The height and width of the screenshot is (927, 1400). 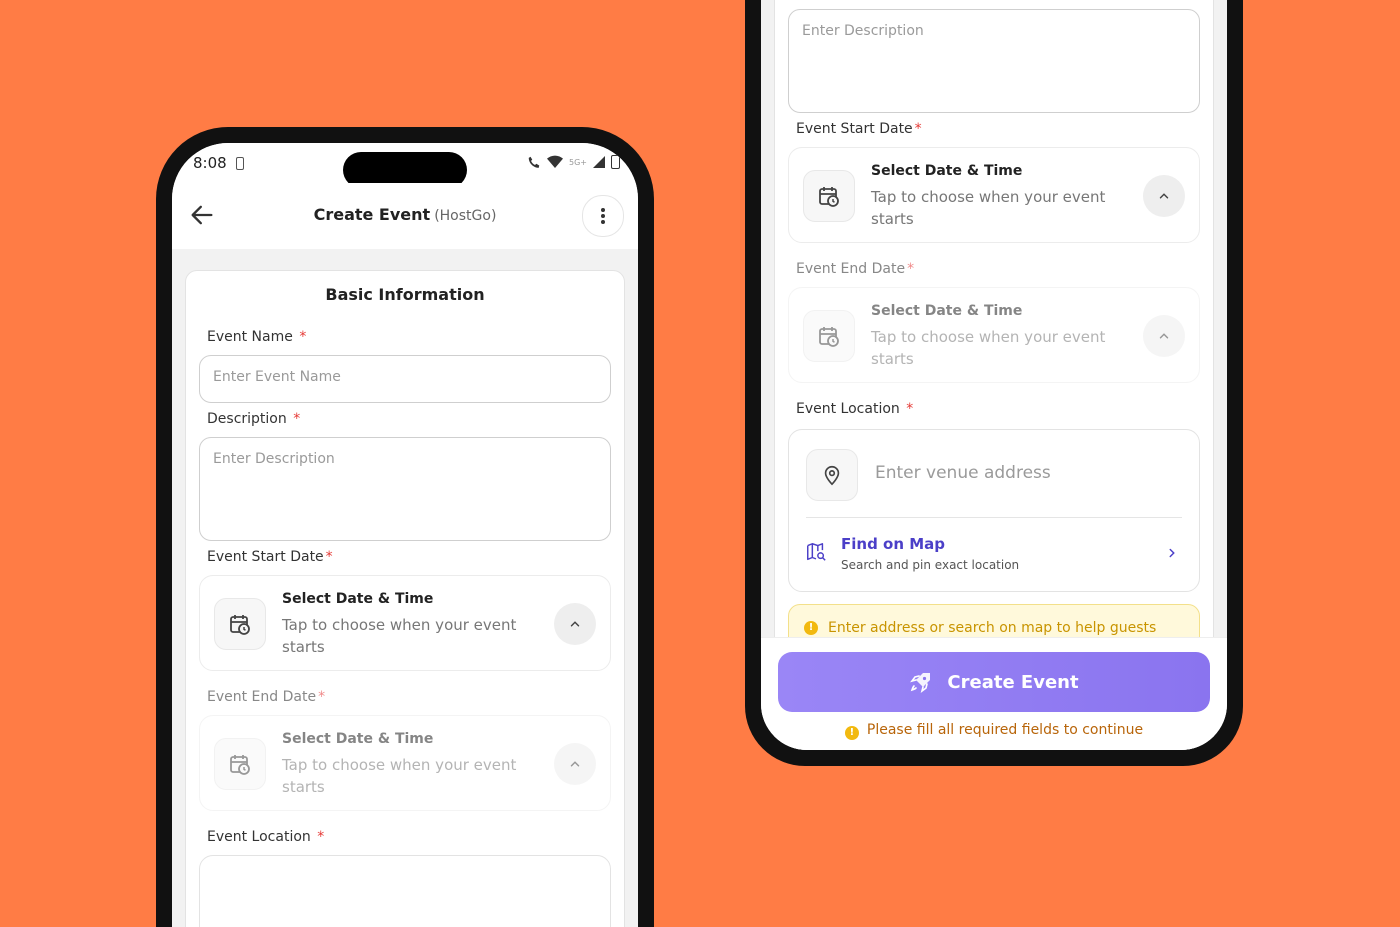 What do you see at coordinates (405, 891) in the screenshot?
I see `location-input-box` at bounding box center [405, 891].